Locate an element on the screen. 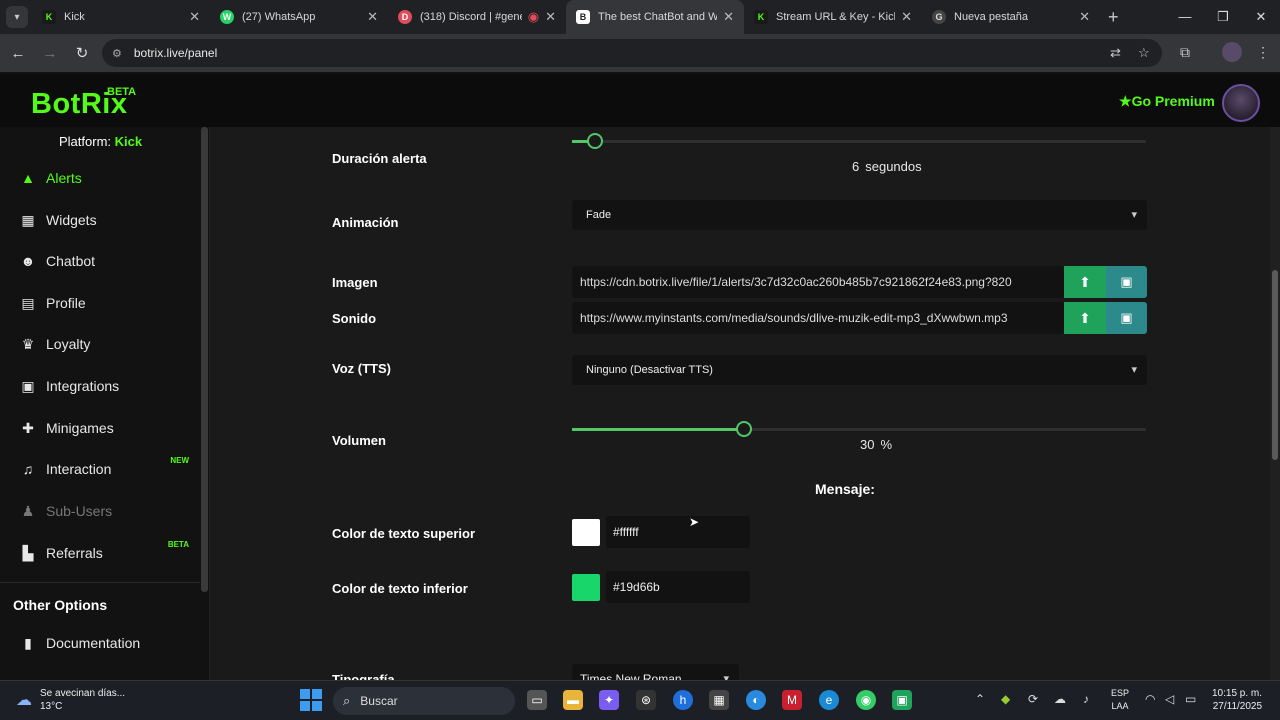 The width and height of the screenshot is (1280, 720). tab-title: Kick is located at coordinates (74, 17).